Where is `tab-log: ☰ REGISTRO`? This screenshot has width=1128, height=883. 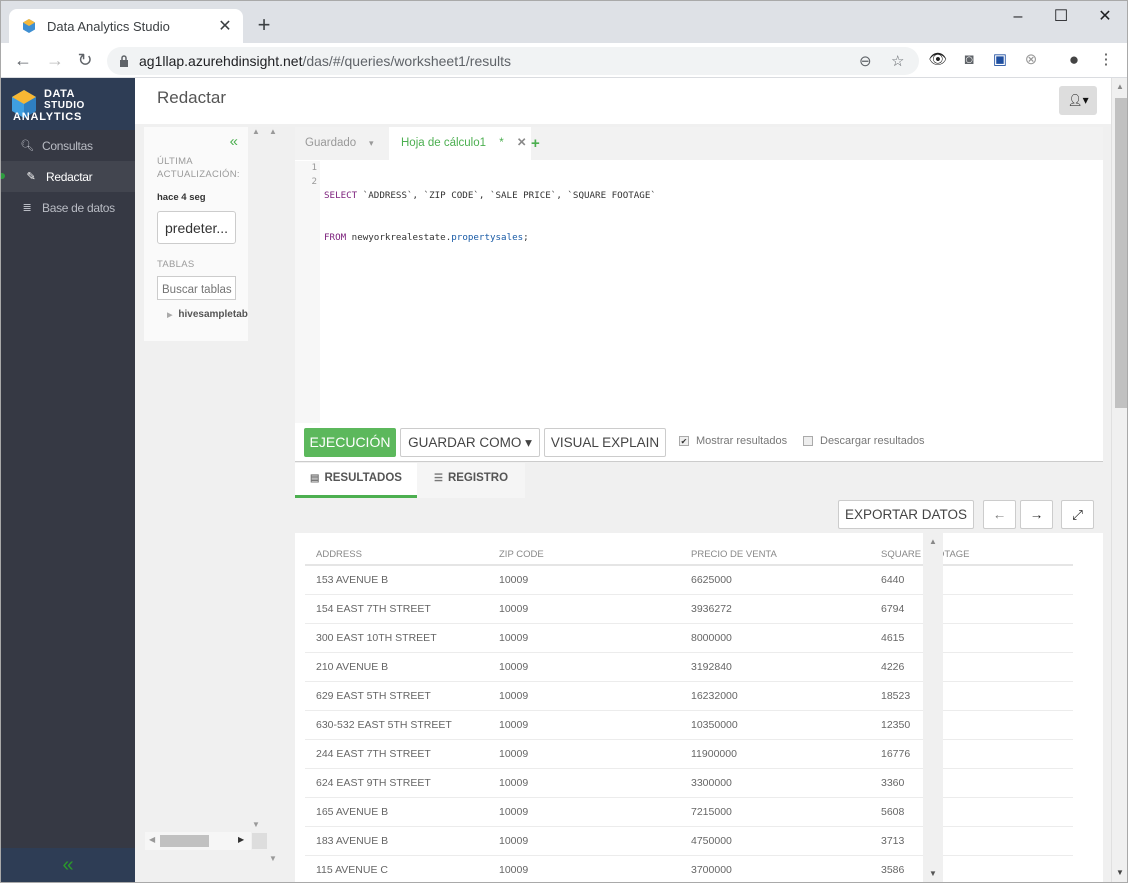 tab-log: ☰ REGISTRO is located at coordinates (471, 480).